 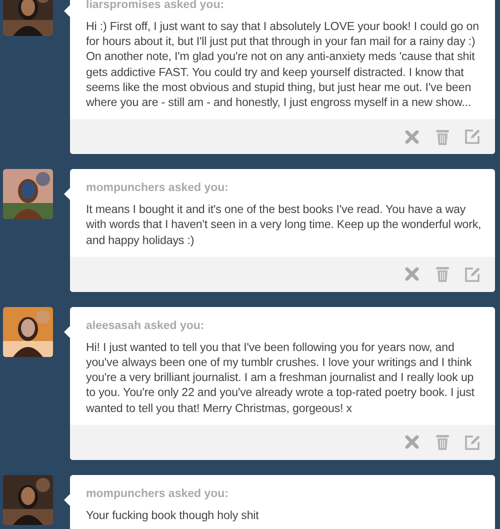 What do you see at coordinates (146, 326) in the screenshot?
I see `asker-label: aleesasah asked you:` at bounding box center [146, 326].